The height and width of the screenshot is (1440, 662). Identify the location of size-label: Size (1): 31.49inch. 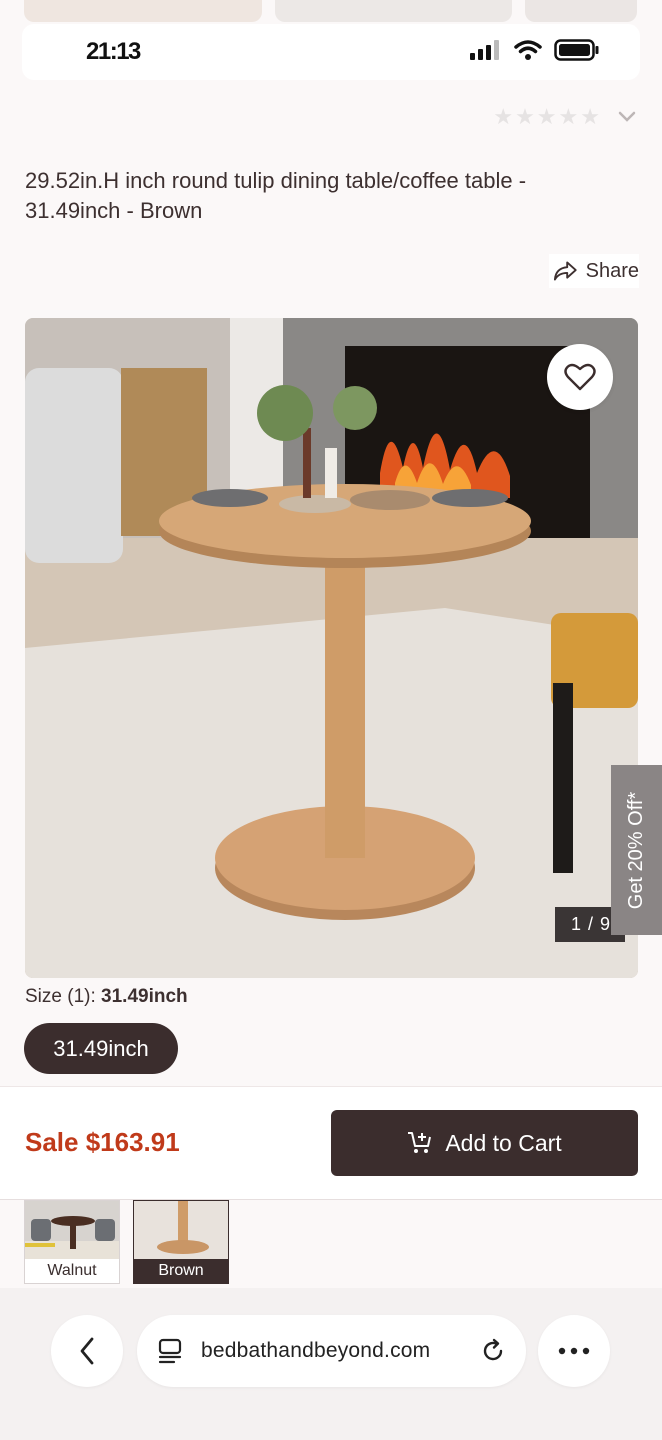
(106, 997).